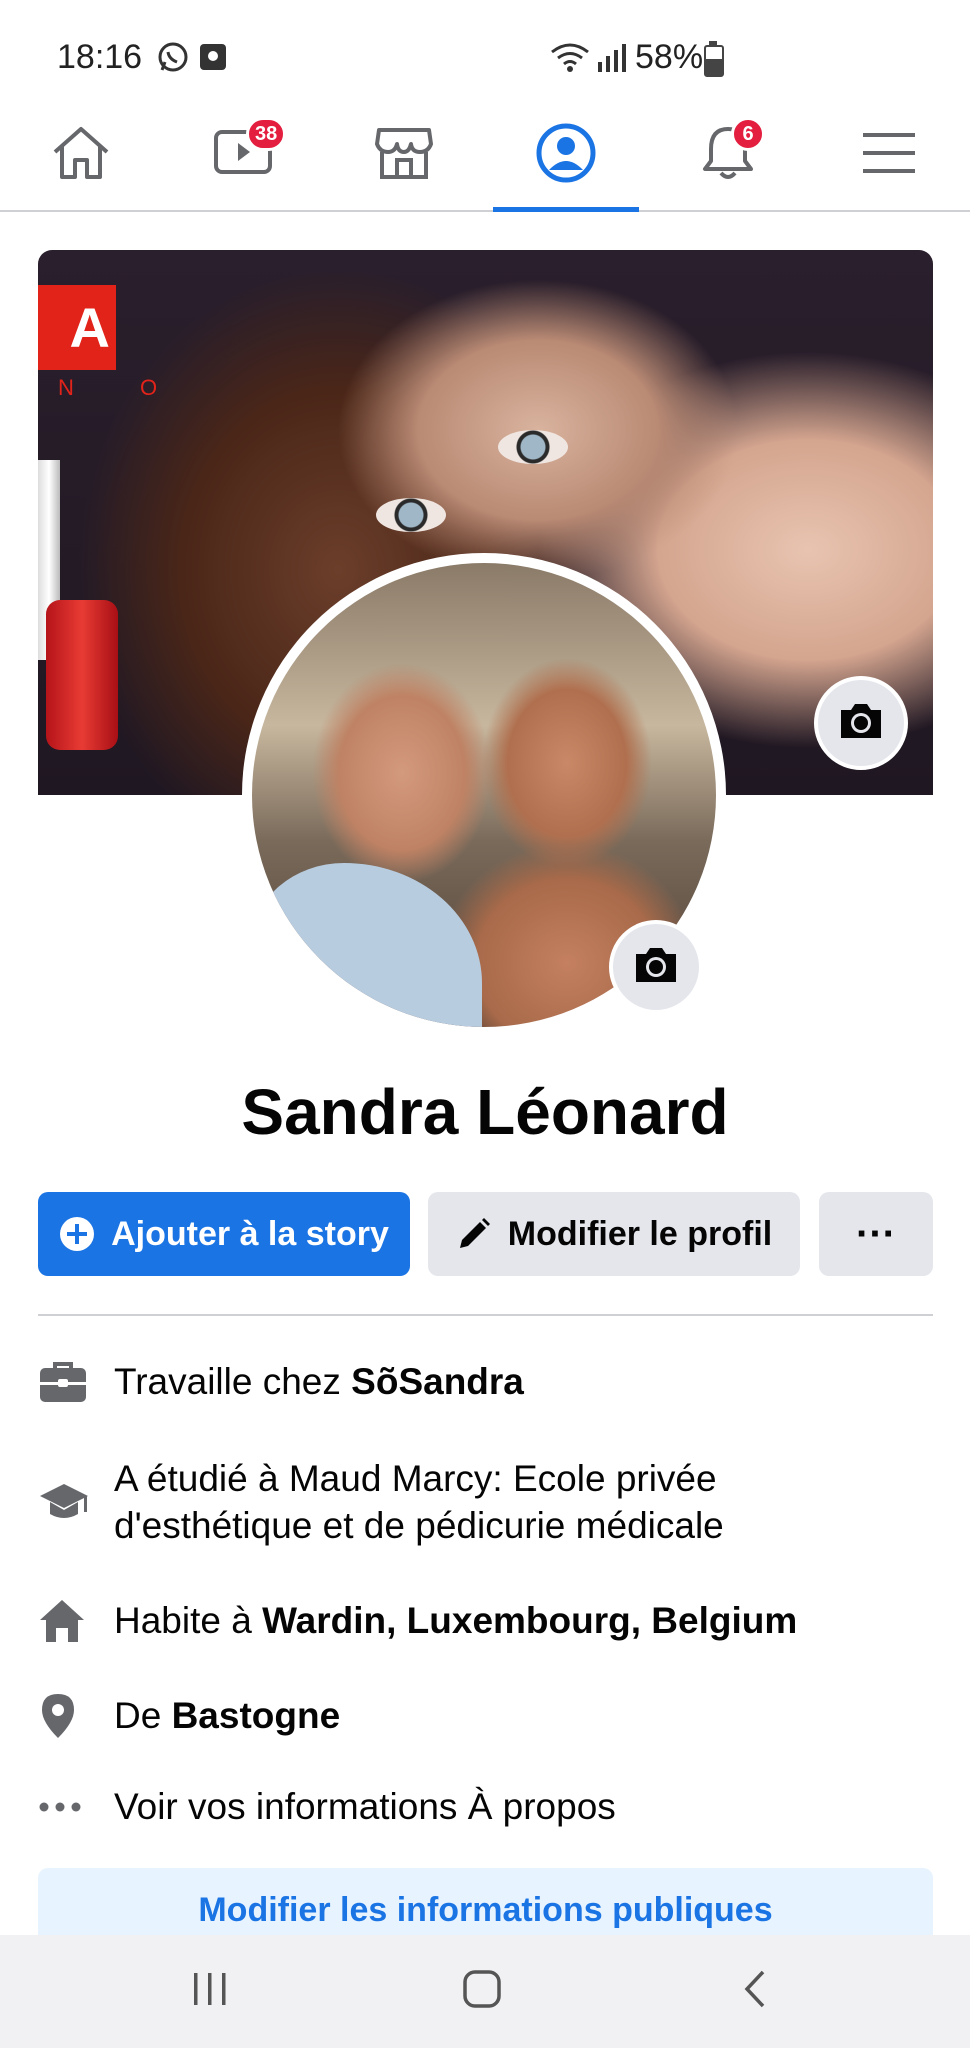 This screenshot has width=970, height=2048. I want to click on section-divider, so click(485, 1315).